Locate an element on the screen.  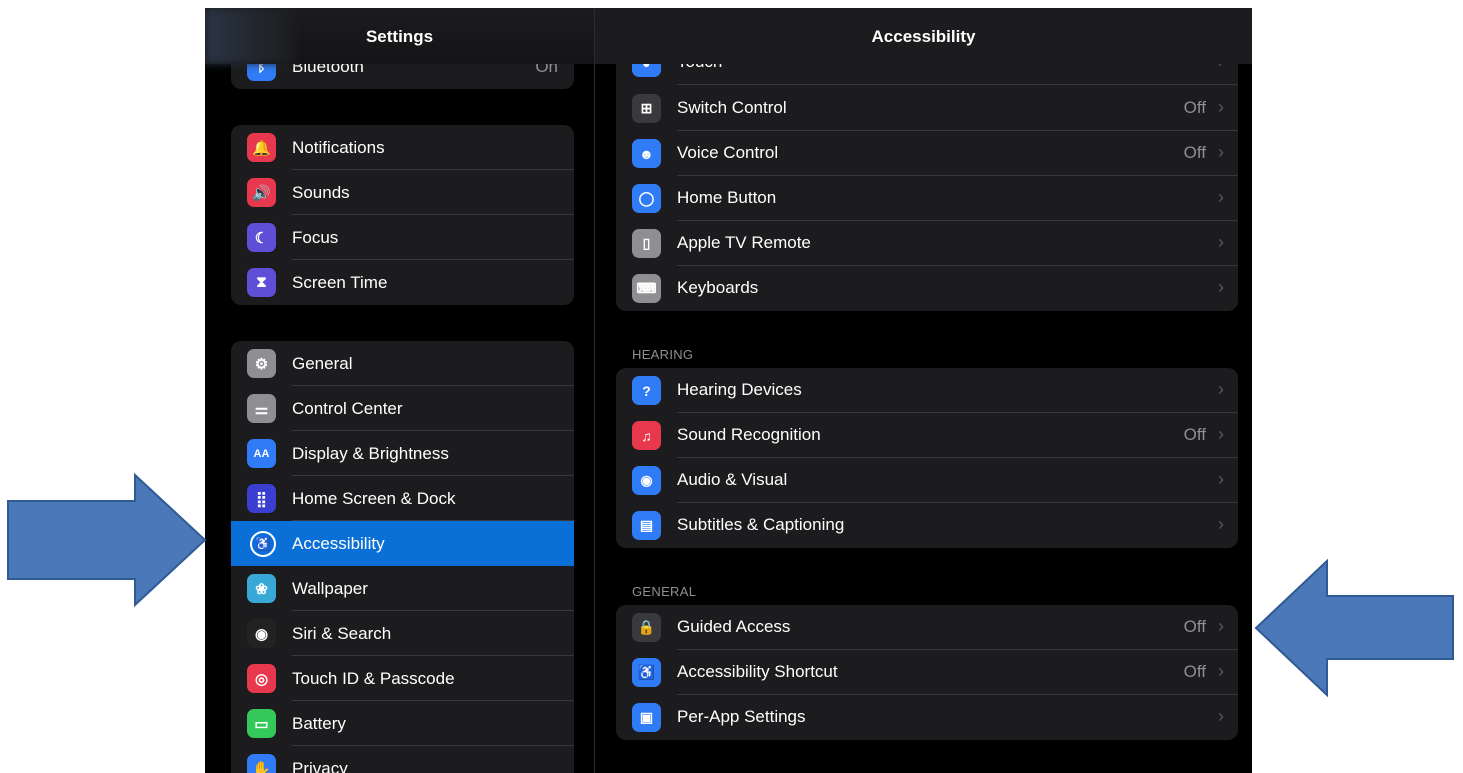
accessibility-shortcut-icon: ♿ is located at coordinates (646, 672).